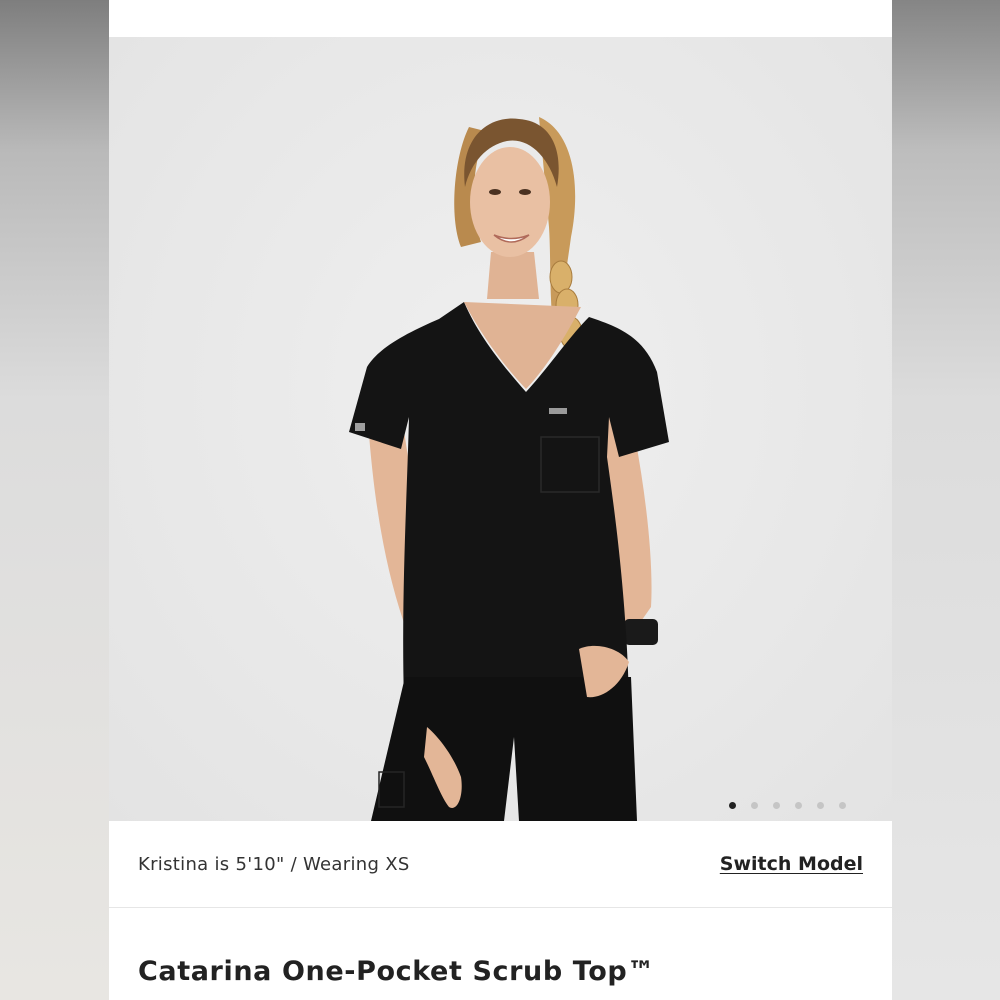  I want to click on product-title: Catarina One-Pocket Scrub Top™, so click(396, 971).